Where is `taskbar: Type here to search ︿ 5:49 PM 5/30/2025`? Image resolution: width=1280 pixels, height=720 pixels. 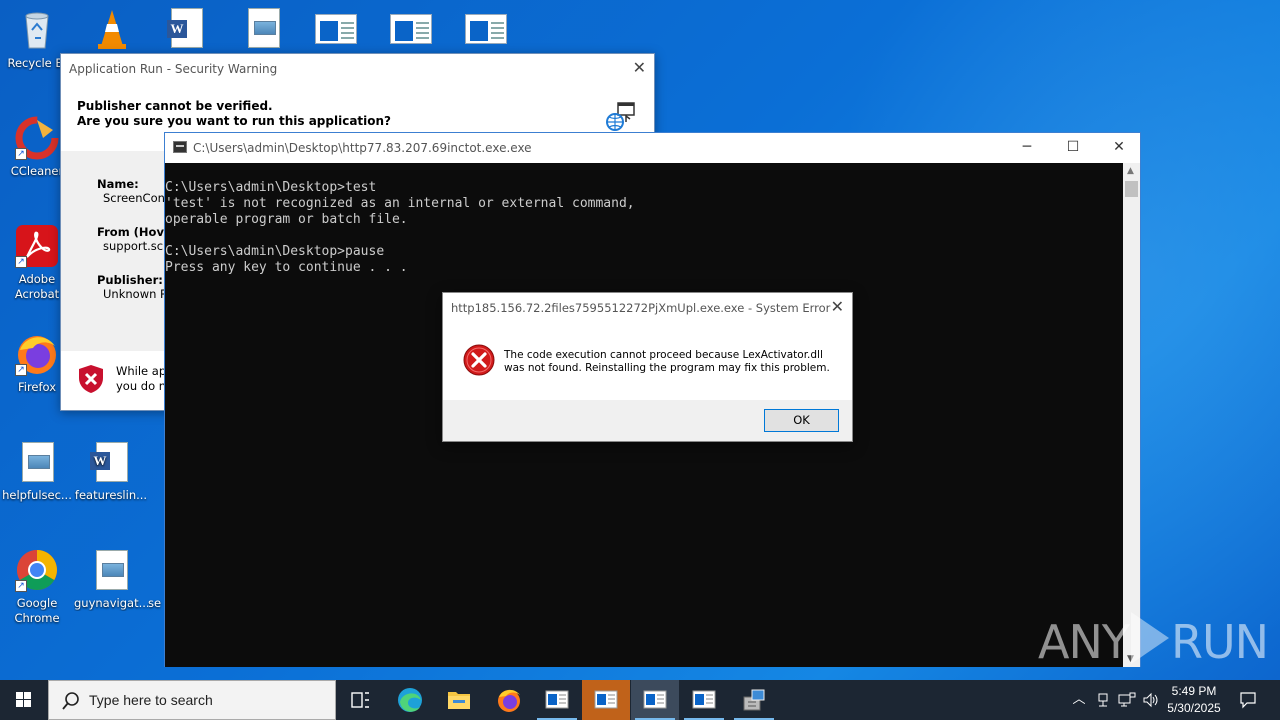
taskbar: Type here to search ︿ 5:49 PM 5/30/2025 is located at coordinates (640, 700).